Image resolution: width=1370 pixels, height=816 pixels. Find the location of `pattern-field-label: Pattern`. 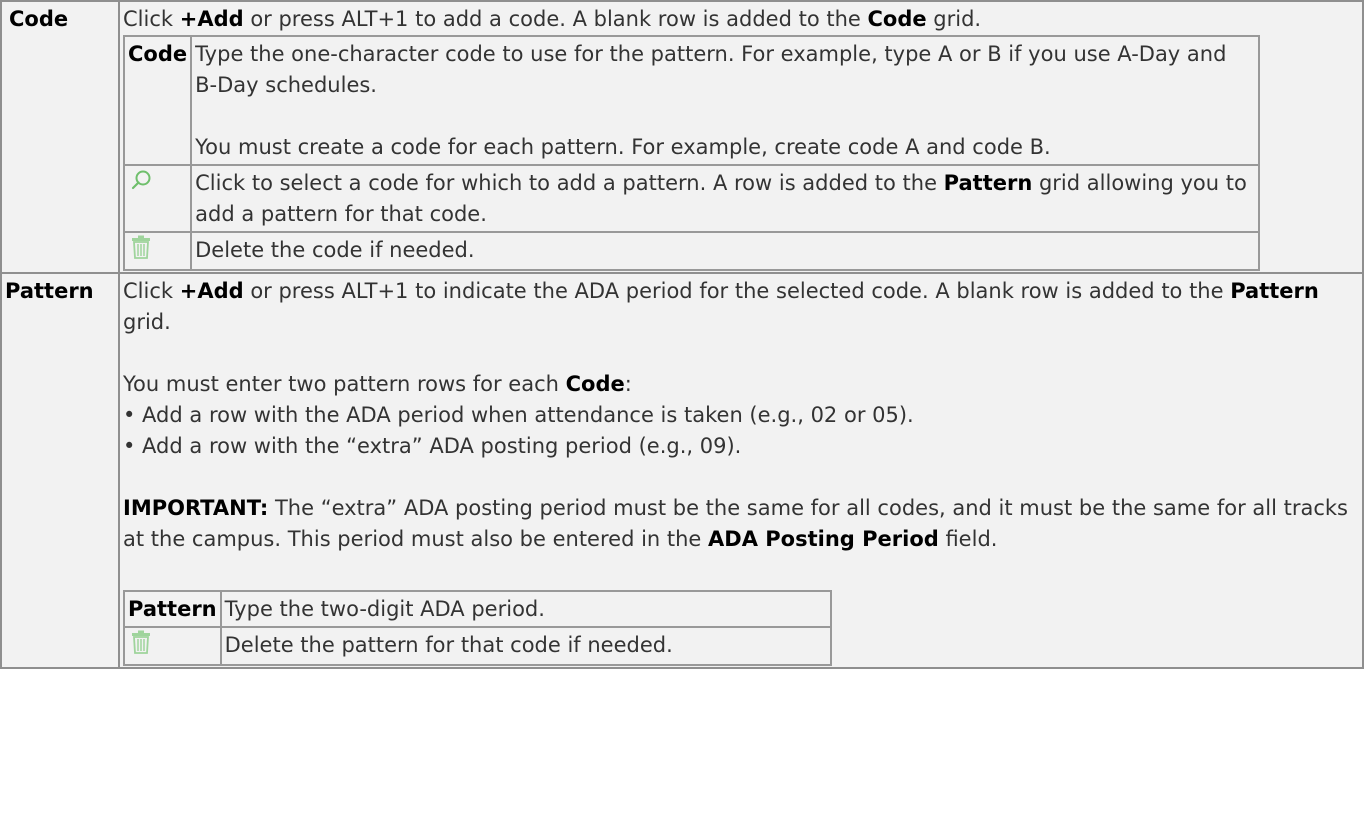

pattern-field-label: Pattern is located at coordinates (172, 609).